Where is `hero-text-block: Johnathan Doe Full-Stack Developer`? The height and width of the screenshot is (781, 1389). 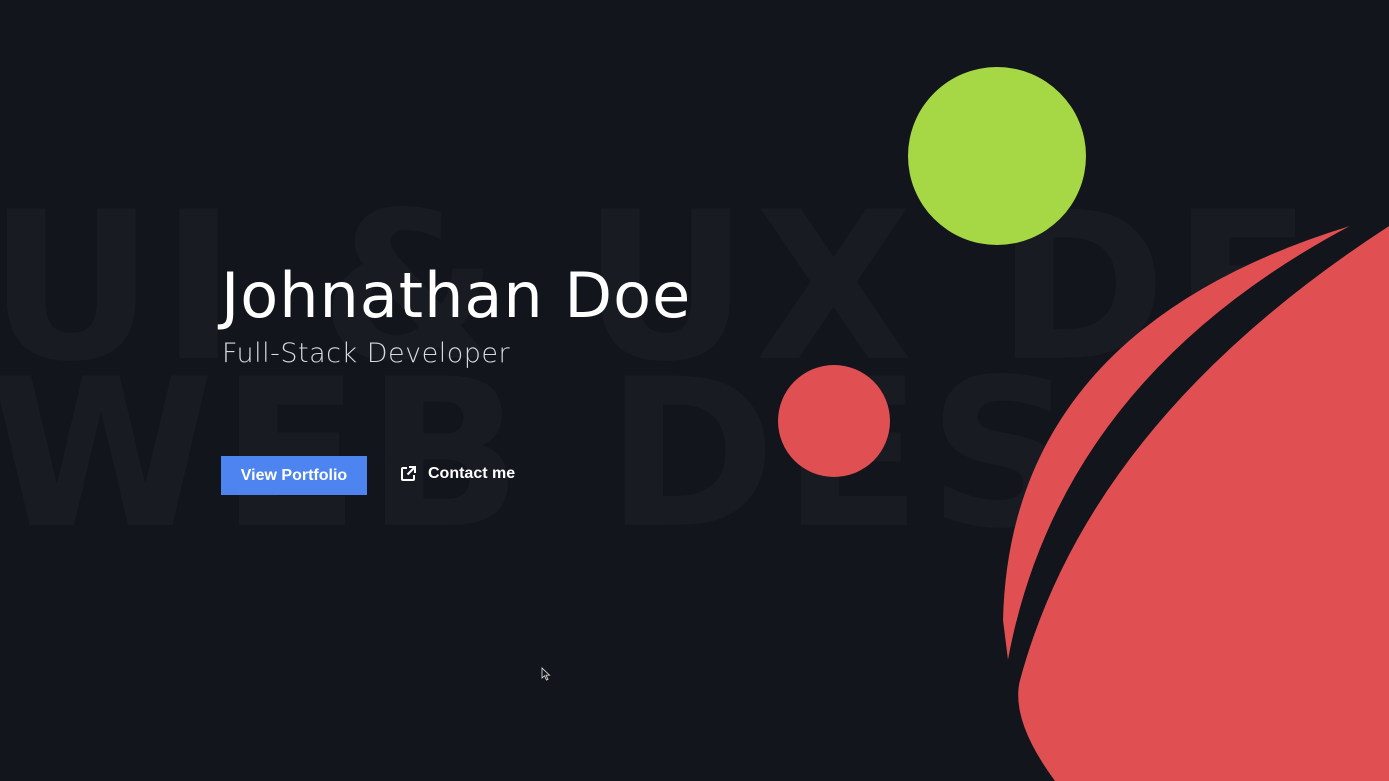
hero-text-block: Johnathan Doe Full-Stack Developer is located at coordinates (456, 314).